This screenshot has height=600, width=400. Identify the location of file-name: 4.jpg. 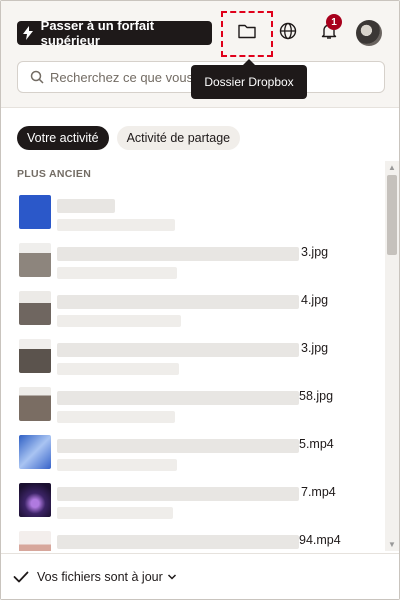
(315, 300).